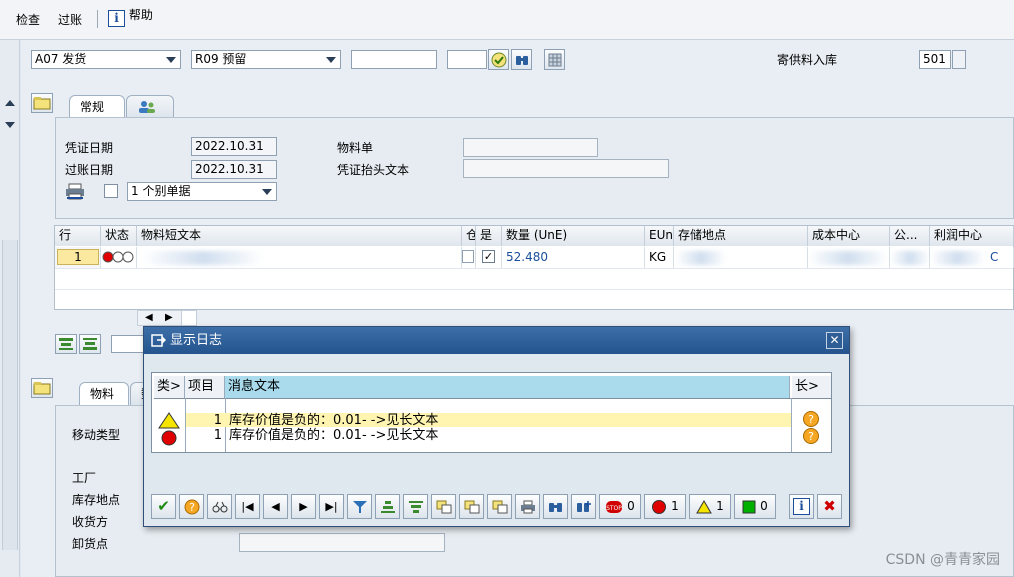 This screenshot has width=1014, height=577. Describe the element at coordinates (303, 506) in the screenshot. I see `next-button: ▶` at that location.